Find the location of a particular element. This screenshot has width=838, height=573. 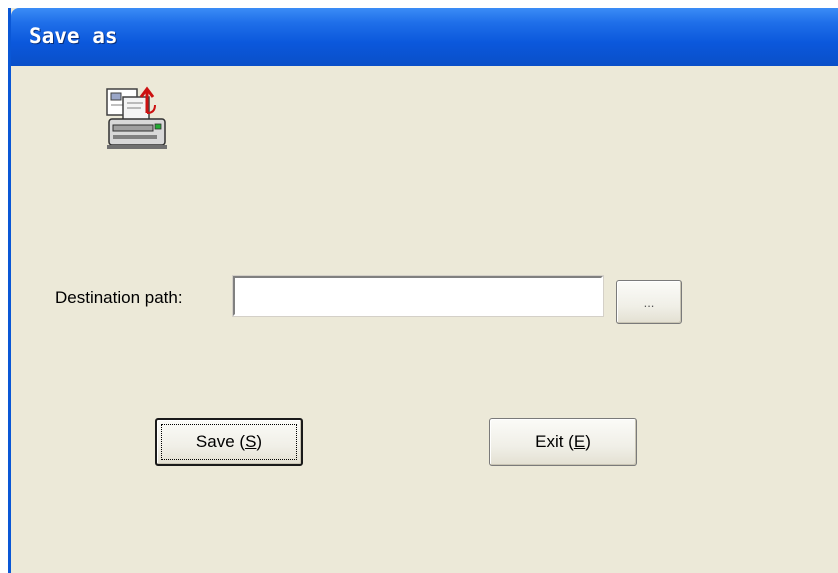

destination-path-label: Destination path: is located at coordinates (119, 297).